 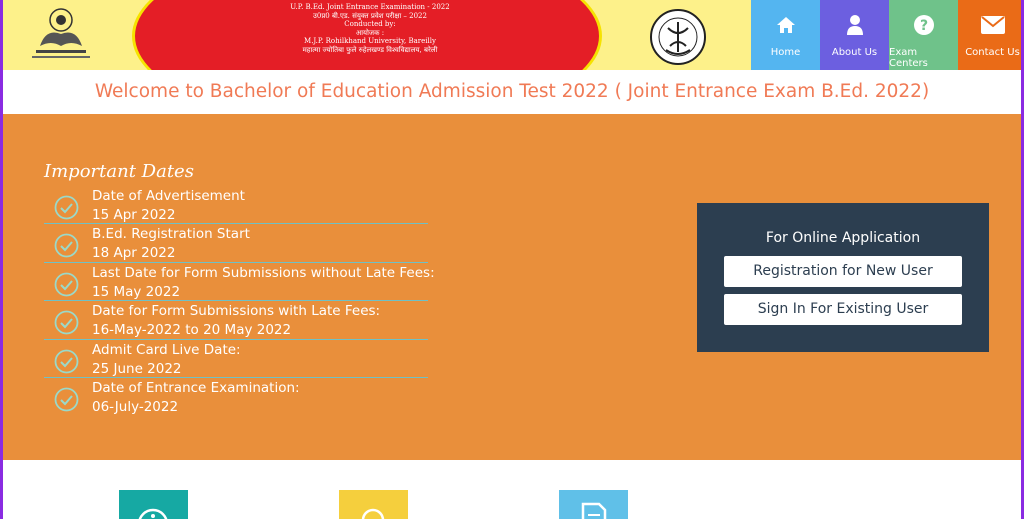 What do you see at coordinates (370, 32) in the screenshot?
I see `banner-line: आयोजक :` at bounding box center [370, 32].